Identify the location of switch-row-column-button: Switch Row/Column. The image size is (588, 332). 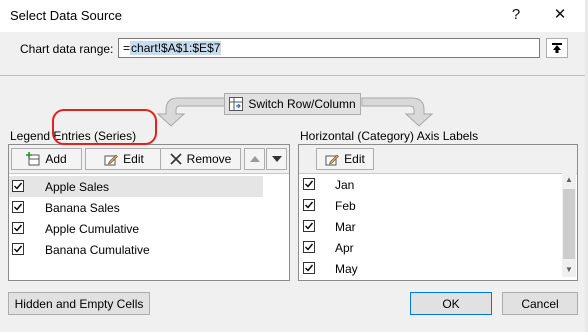
(292, 104).